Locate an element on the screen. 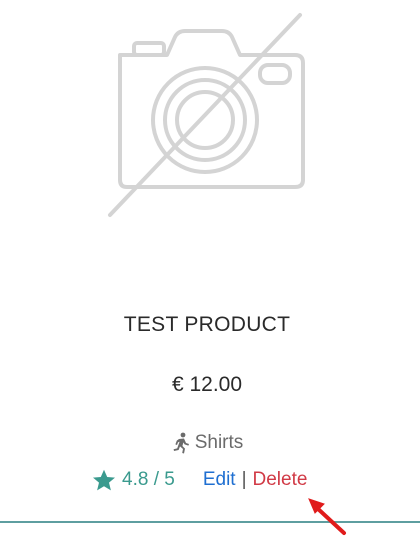 The image size is (420, 543). product-category: Shirts is located at coordinates (207, 443).